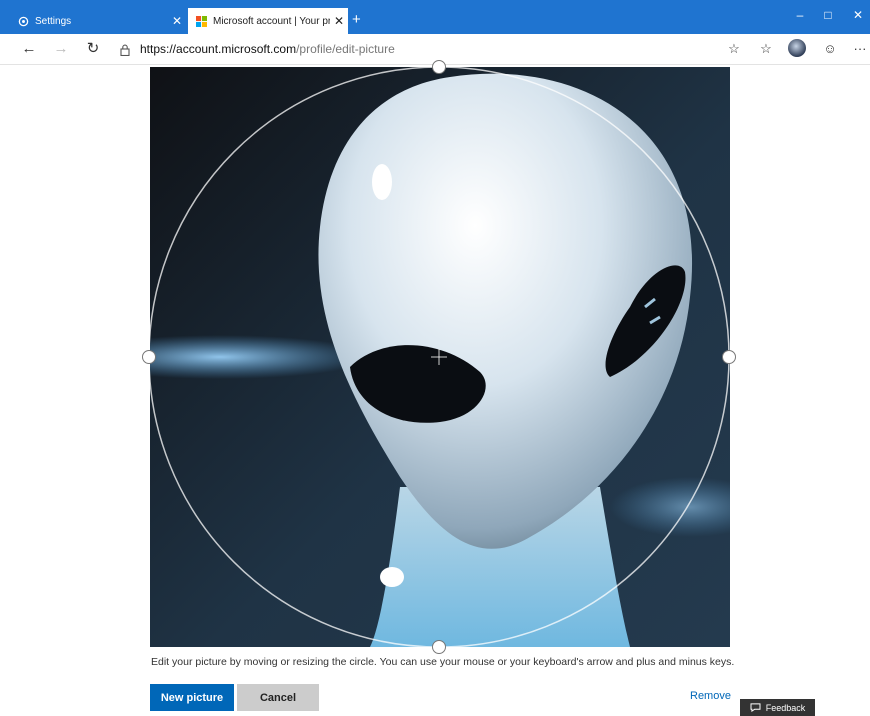 The image size is (870, 716). What do you see at coordinates (710, 696) in the screenshot?
I see `remove-link: Remove` at bounding box center [710, 696].